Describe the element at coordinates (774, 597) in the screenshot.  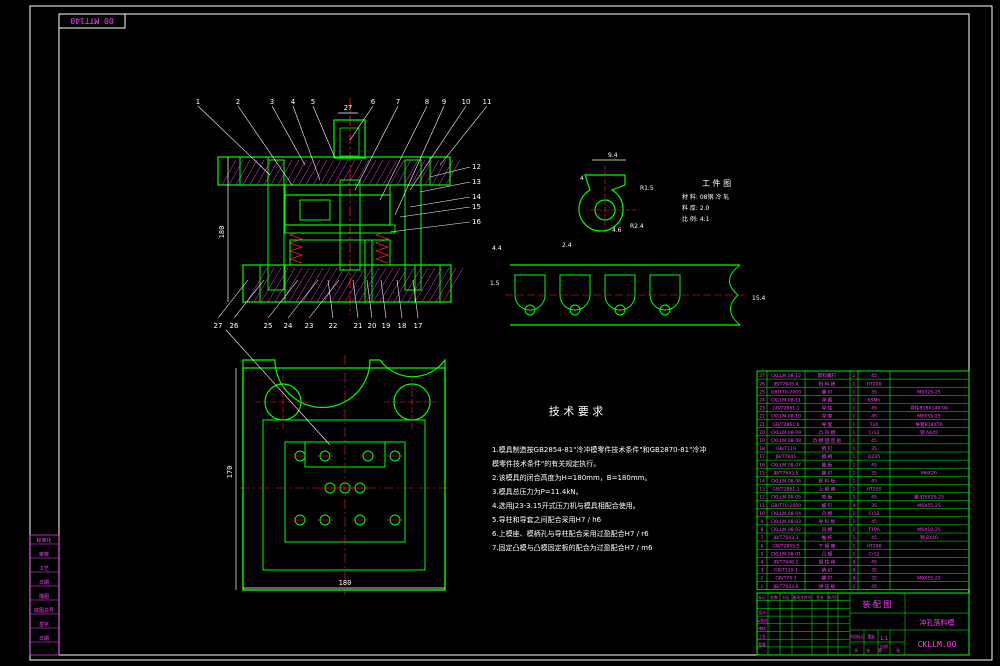
I see `title-block-label: 处数` at that location.